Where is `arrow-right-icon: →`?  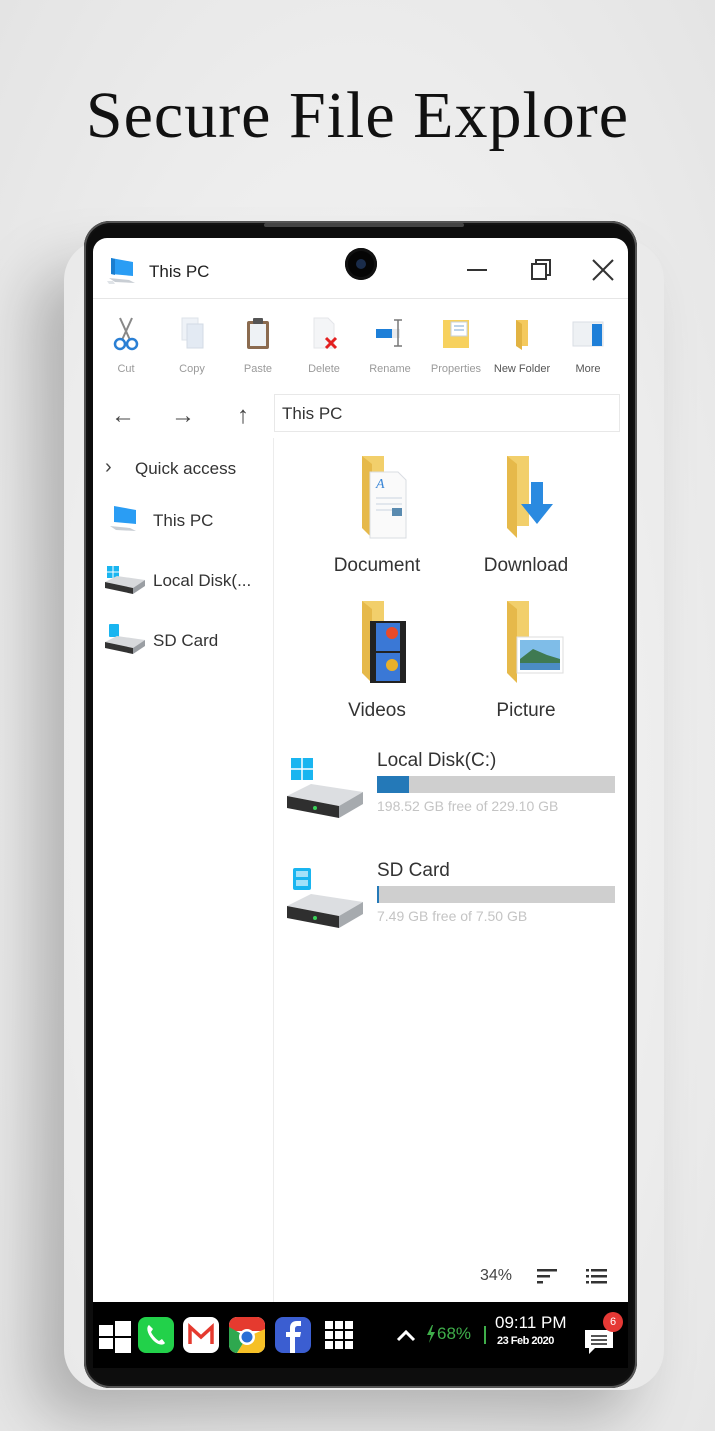
arrow-right-icon: → is located at coordinates (183, 415).